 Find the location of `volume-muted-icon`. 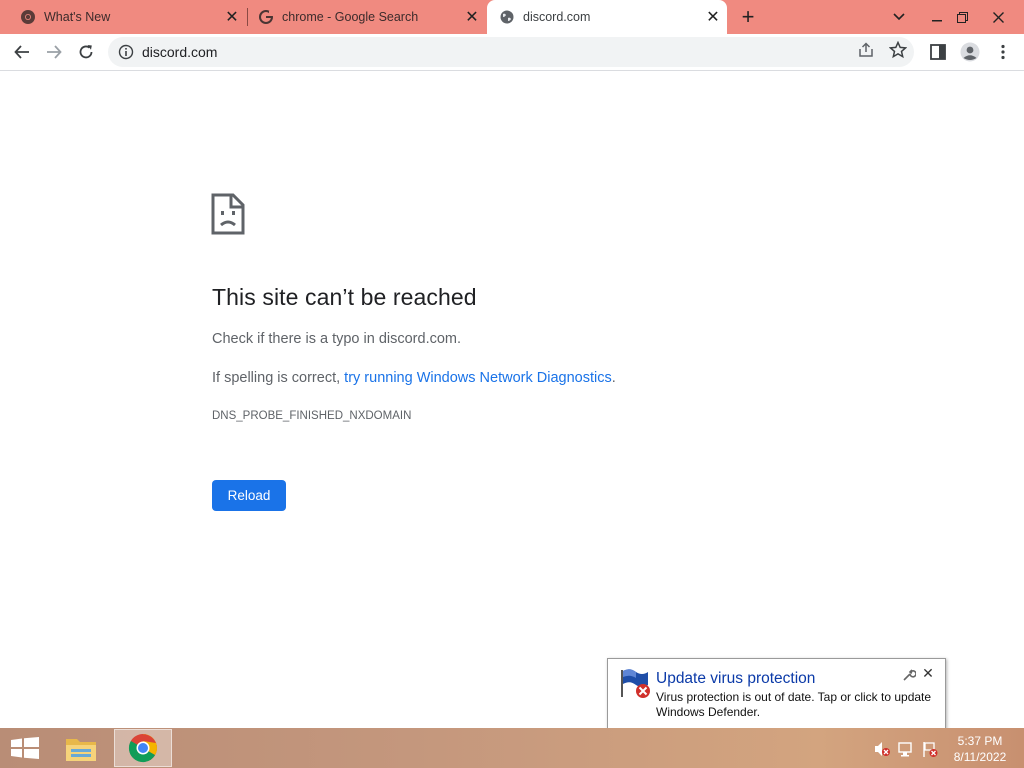

volume-muted-icon is located at coordinates (882, 749).